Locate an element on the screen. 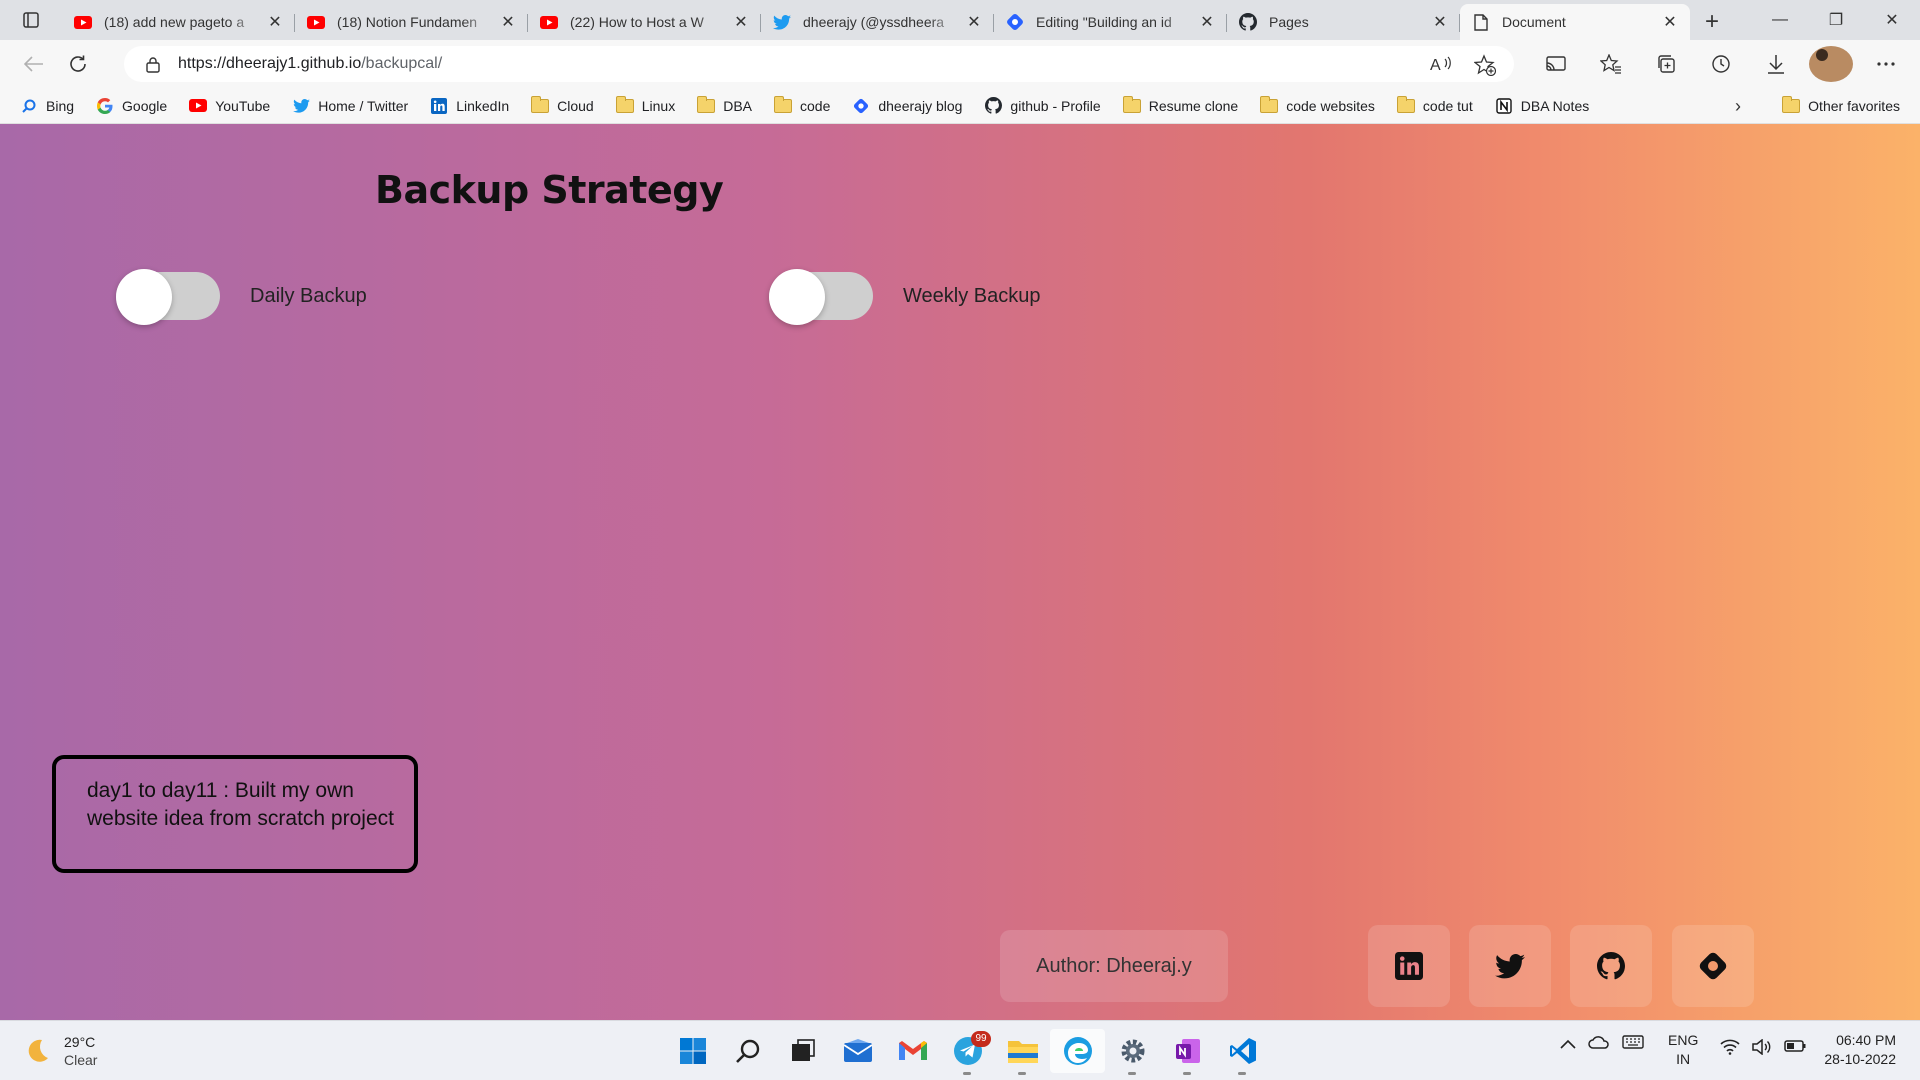 The height and width of the screenshot is (1080, 1920). twitter-icon is located at coordinates (1510, 965).